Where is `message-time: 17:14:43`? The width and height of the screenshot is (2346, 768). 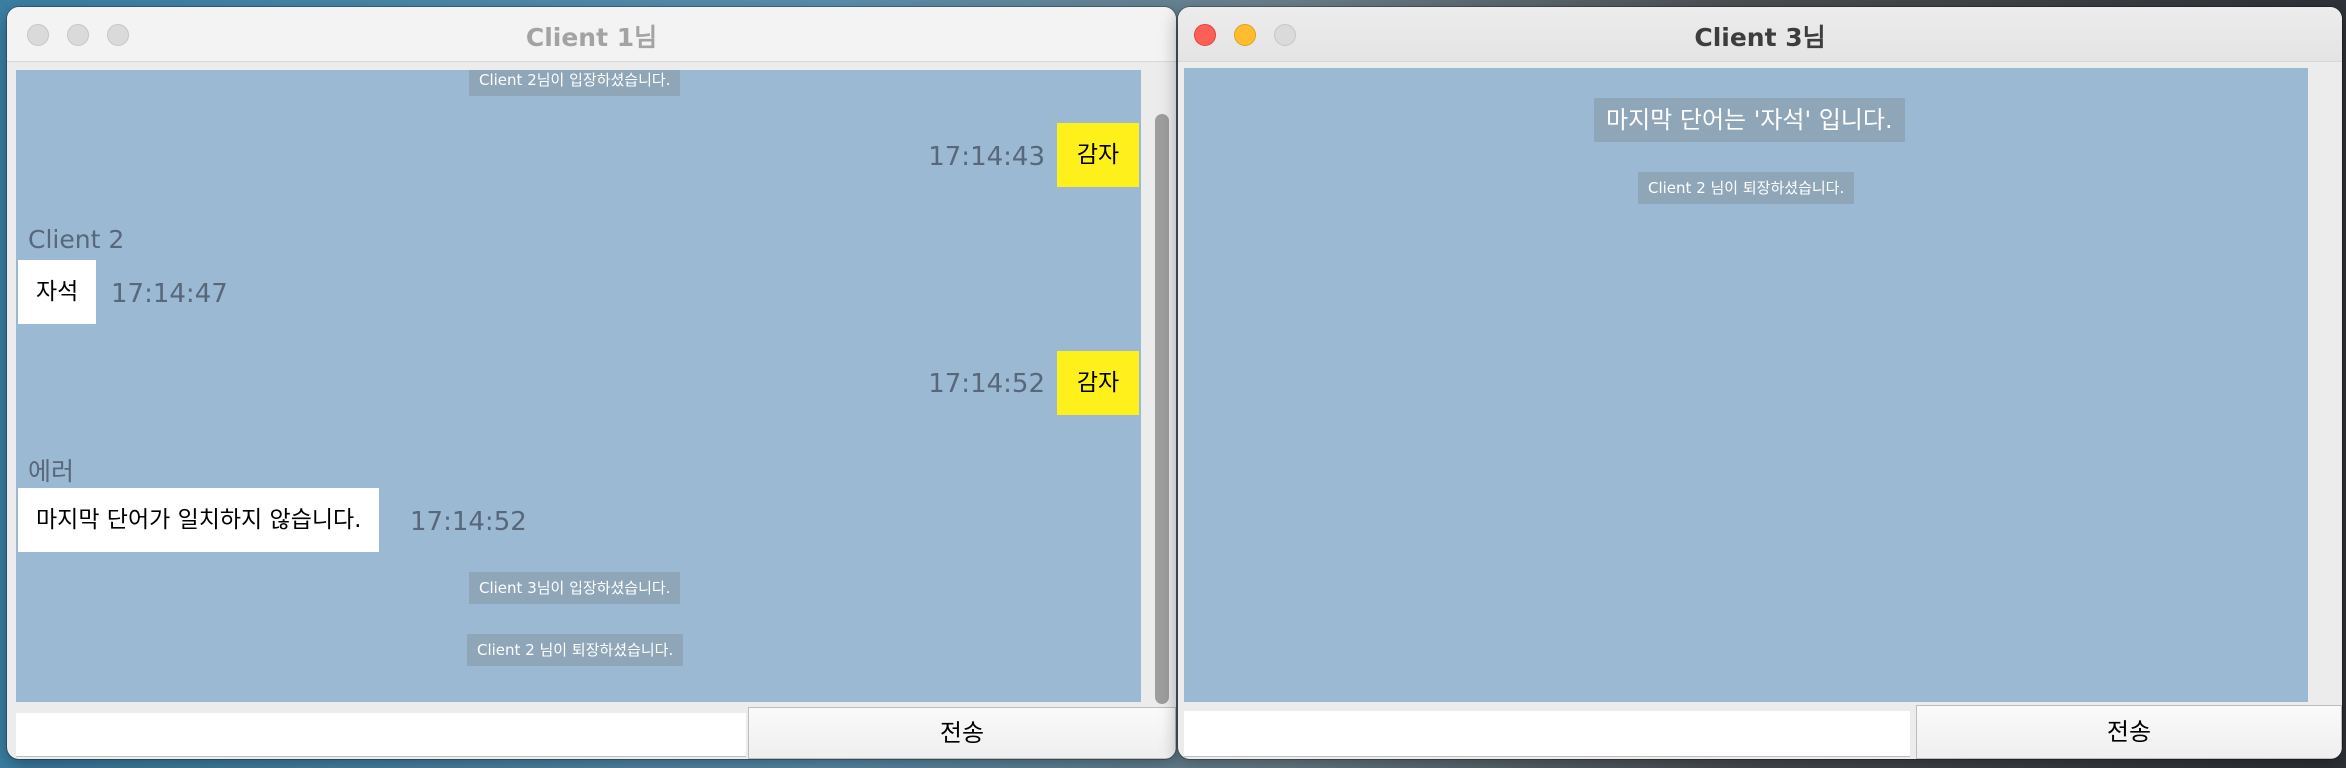
message-time: 17:14:43 is located at coordinates (986, 157).